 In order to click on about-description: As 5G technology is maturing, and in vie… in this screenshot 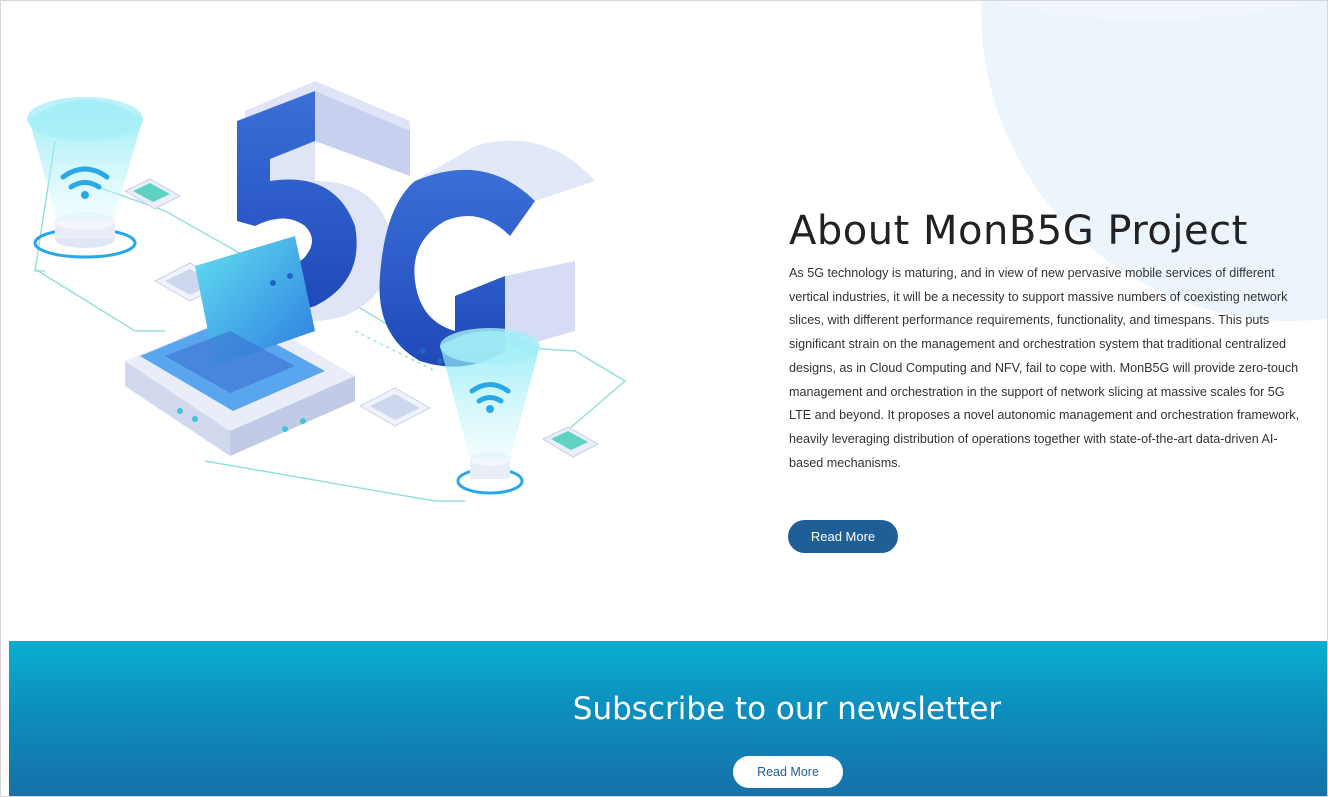, I will do `click(1044, 368)`.